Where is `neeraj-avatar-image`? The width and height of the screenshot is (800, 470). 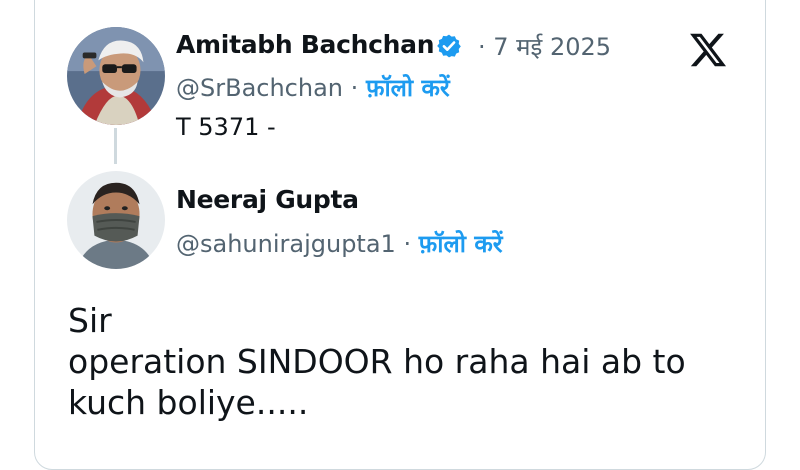
neeraj-avatar-image is located at coordinates (116, 220).